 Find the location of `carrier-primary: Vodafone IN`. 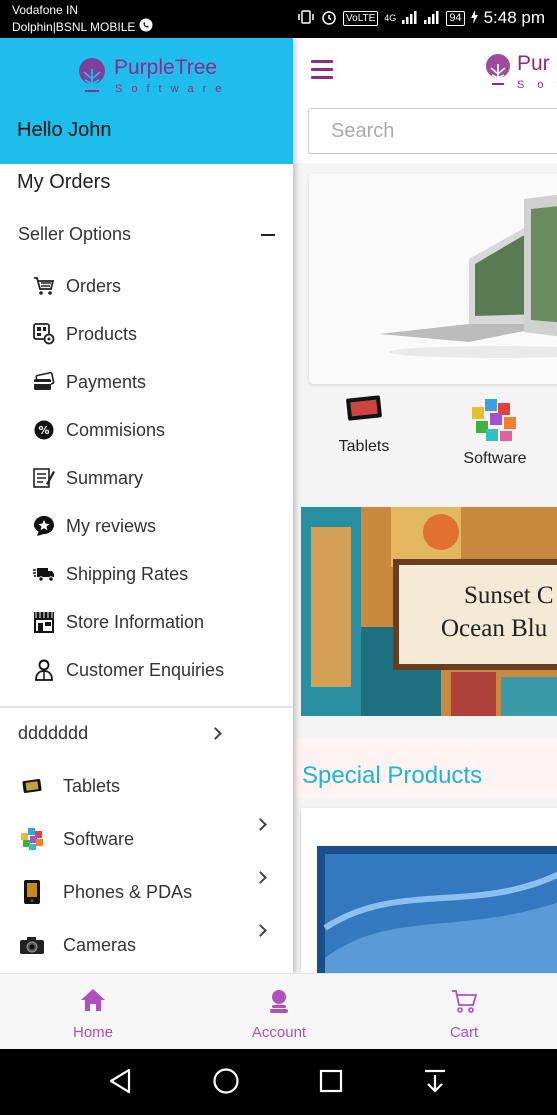

carrier-primary: Vodafone IN is located at coordinates (45, 10).